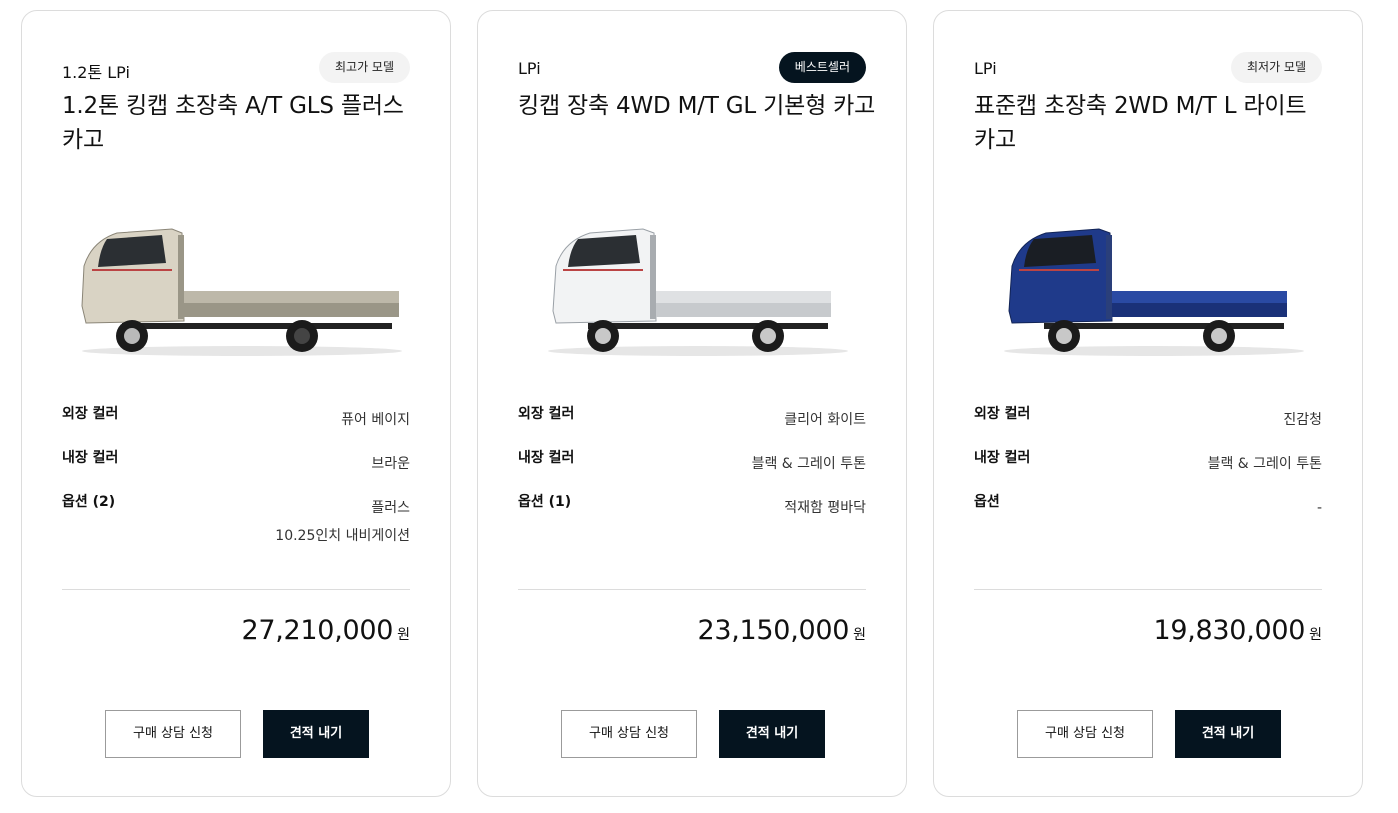 This screenshot has height=813, width=1398. I want to click on spec-value: 진감청, so click(1302, 420).